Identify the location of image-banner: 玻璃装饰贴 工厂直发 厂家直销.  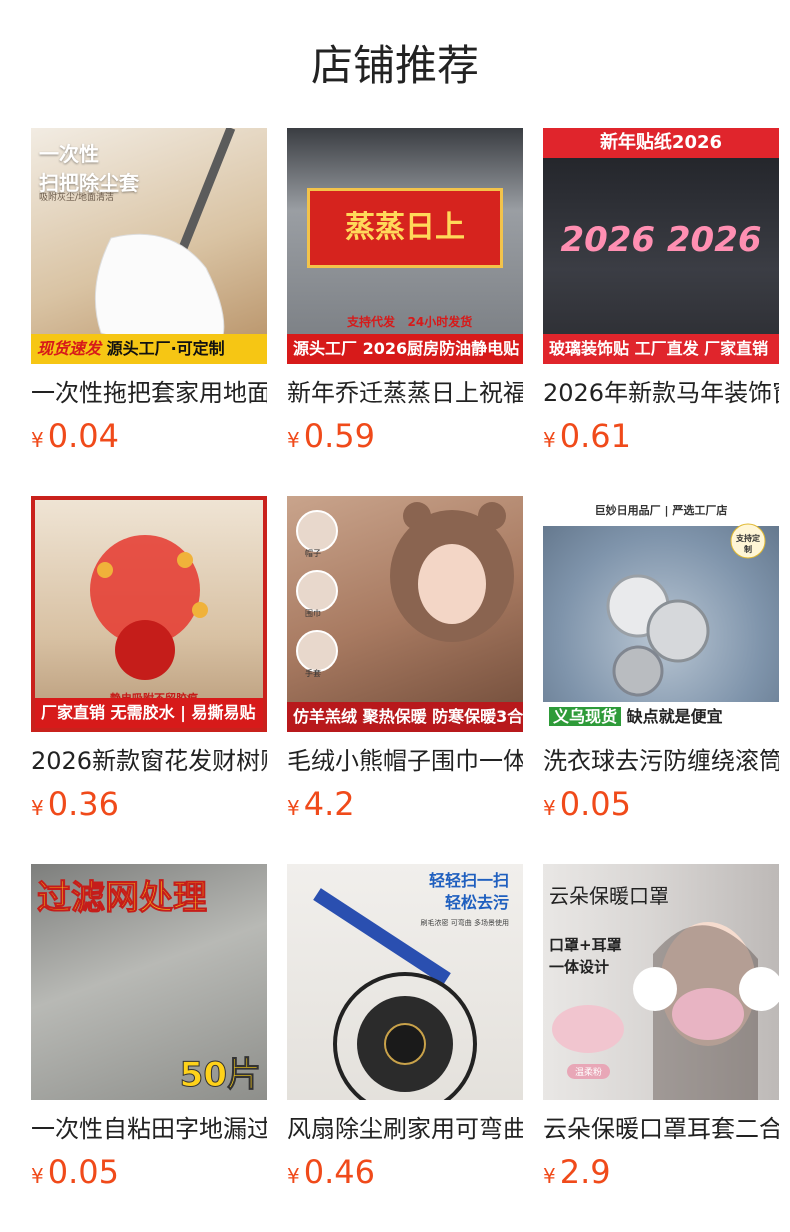
(661, 349).